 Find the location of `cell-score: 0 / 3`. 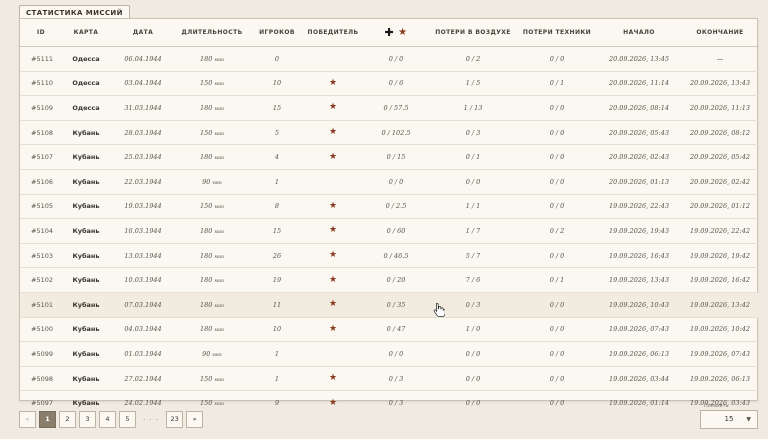

cell-score: 0 / 3 is located at coordinates (396, 379).